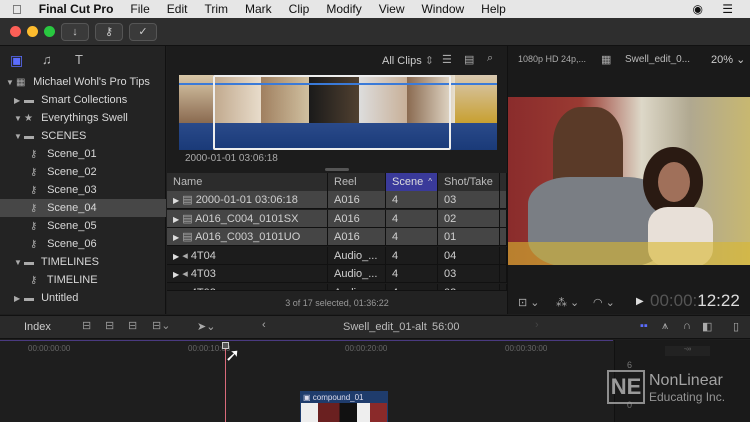  I want to click on menu-mark: Mark, so click(258, 9).